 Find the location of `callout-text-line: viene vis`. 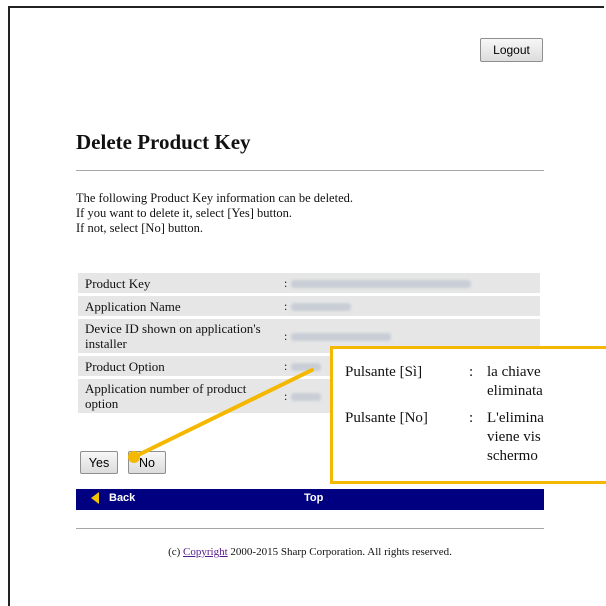

callout-text-line: viene vis is located at coordinates (514, 437).